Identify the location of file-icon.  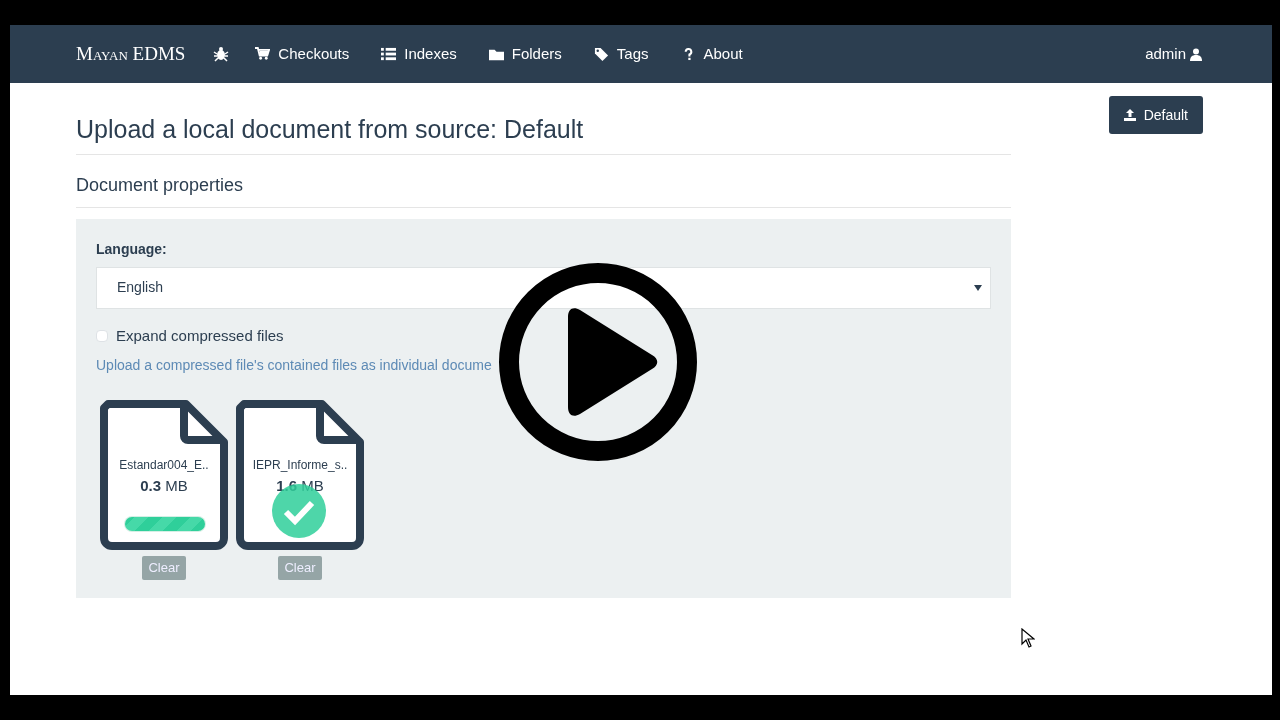
(164, 475).